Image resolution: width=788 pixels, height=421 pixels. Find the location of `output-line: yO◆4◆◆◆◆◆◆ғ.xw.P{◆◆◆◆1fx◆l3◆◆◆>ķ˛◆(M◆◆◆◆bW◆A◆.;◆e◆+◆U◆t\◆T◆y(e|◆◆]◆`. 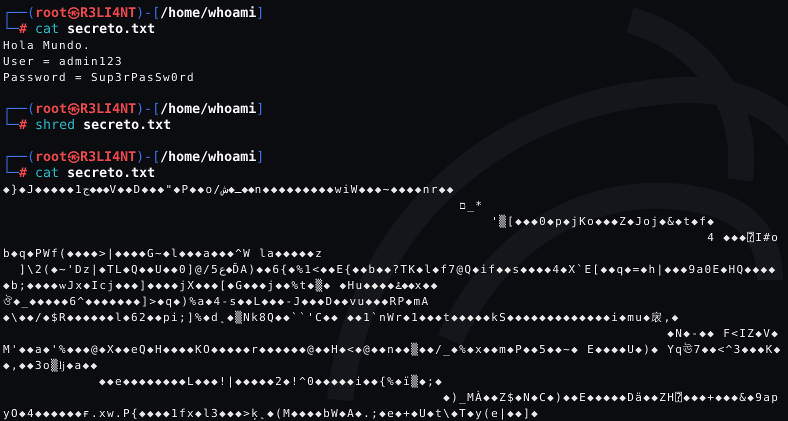

output-line: yO◆4◆◆◆◆◆◆ғ.xw.P{◆◆◆◆1fx◆l3◆◆◆>ķ˛◆(M◆◆◆◆bW◆A◆.;◆e◆+◆U◆t\◆T◆y(e|◆◆]◆ is located at coordinates (271, 413).